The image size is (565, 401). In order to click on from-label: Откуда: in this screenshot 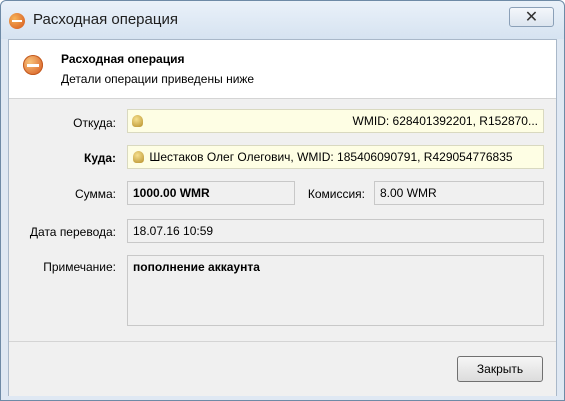, I will do `click(94, 123)`.